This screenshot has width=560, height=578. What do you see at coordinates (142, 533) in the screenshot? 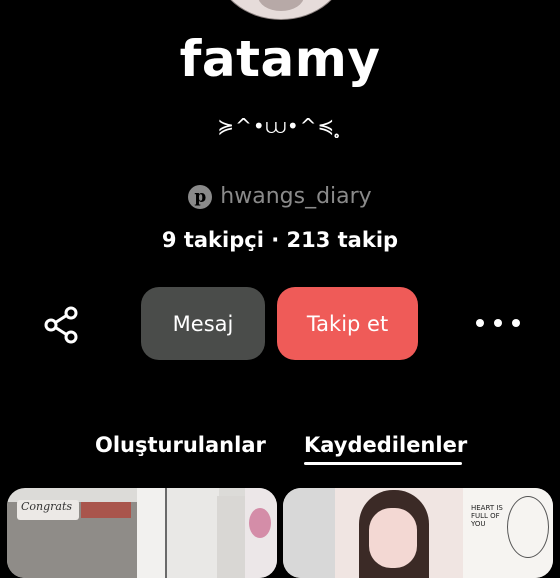
I see `pin-card: Congrats` at bounding box center [142, 533].